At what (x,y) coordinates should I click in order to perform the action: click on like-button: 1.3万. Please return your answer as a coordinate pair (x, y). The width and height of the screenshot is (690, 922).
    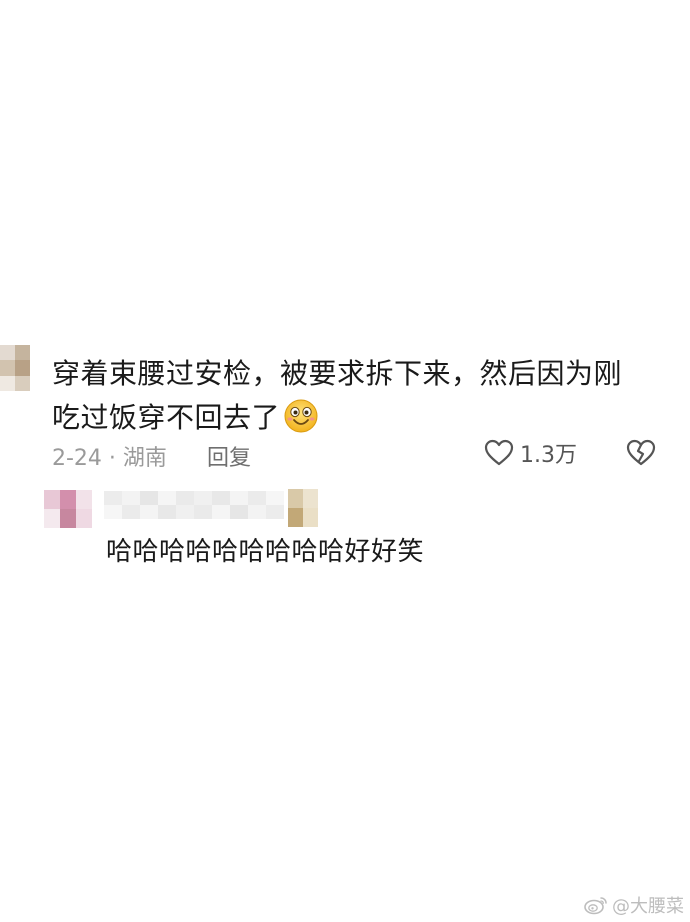
    Looking at the image, I should click on (530, 453).